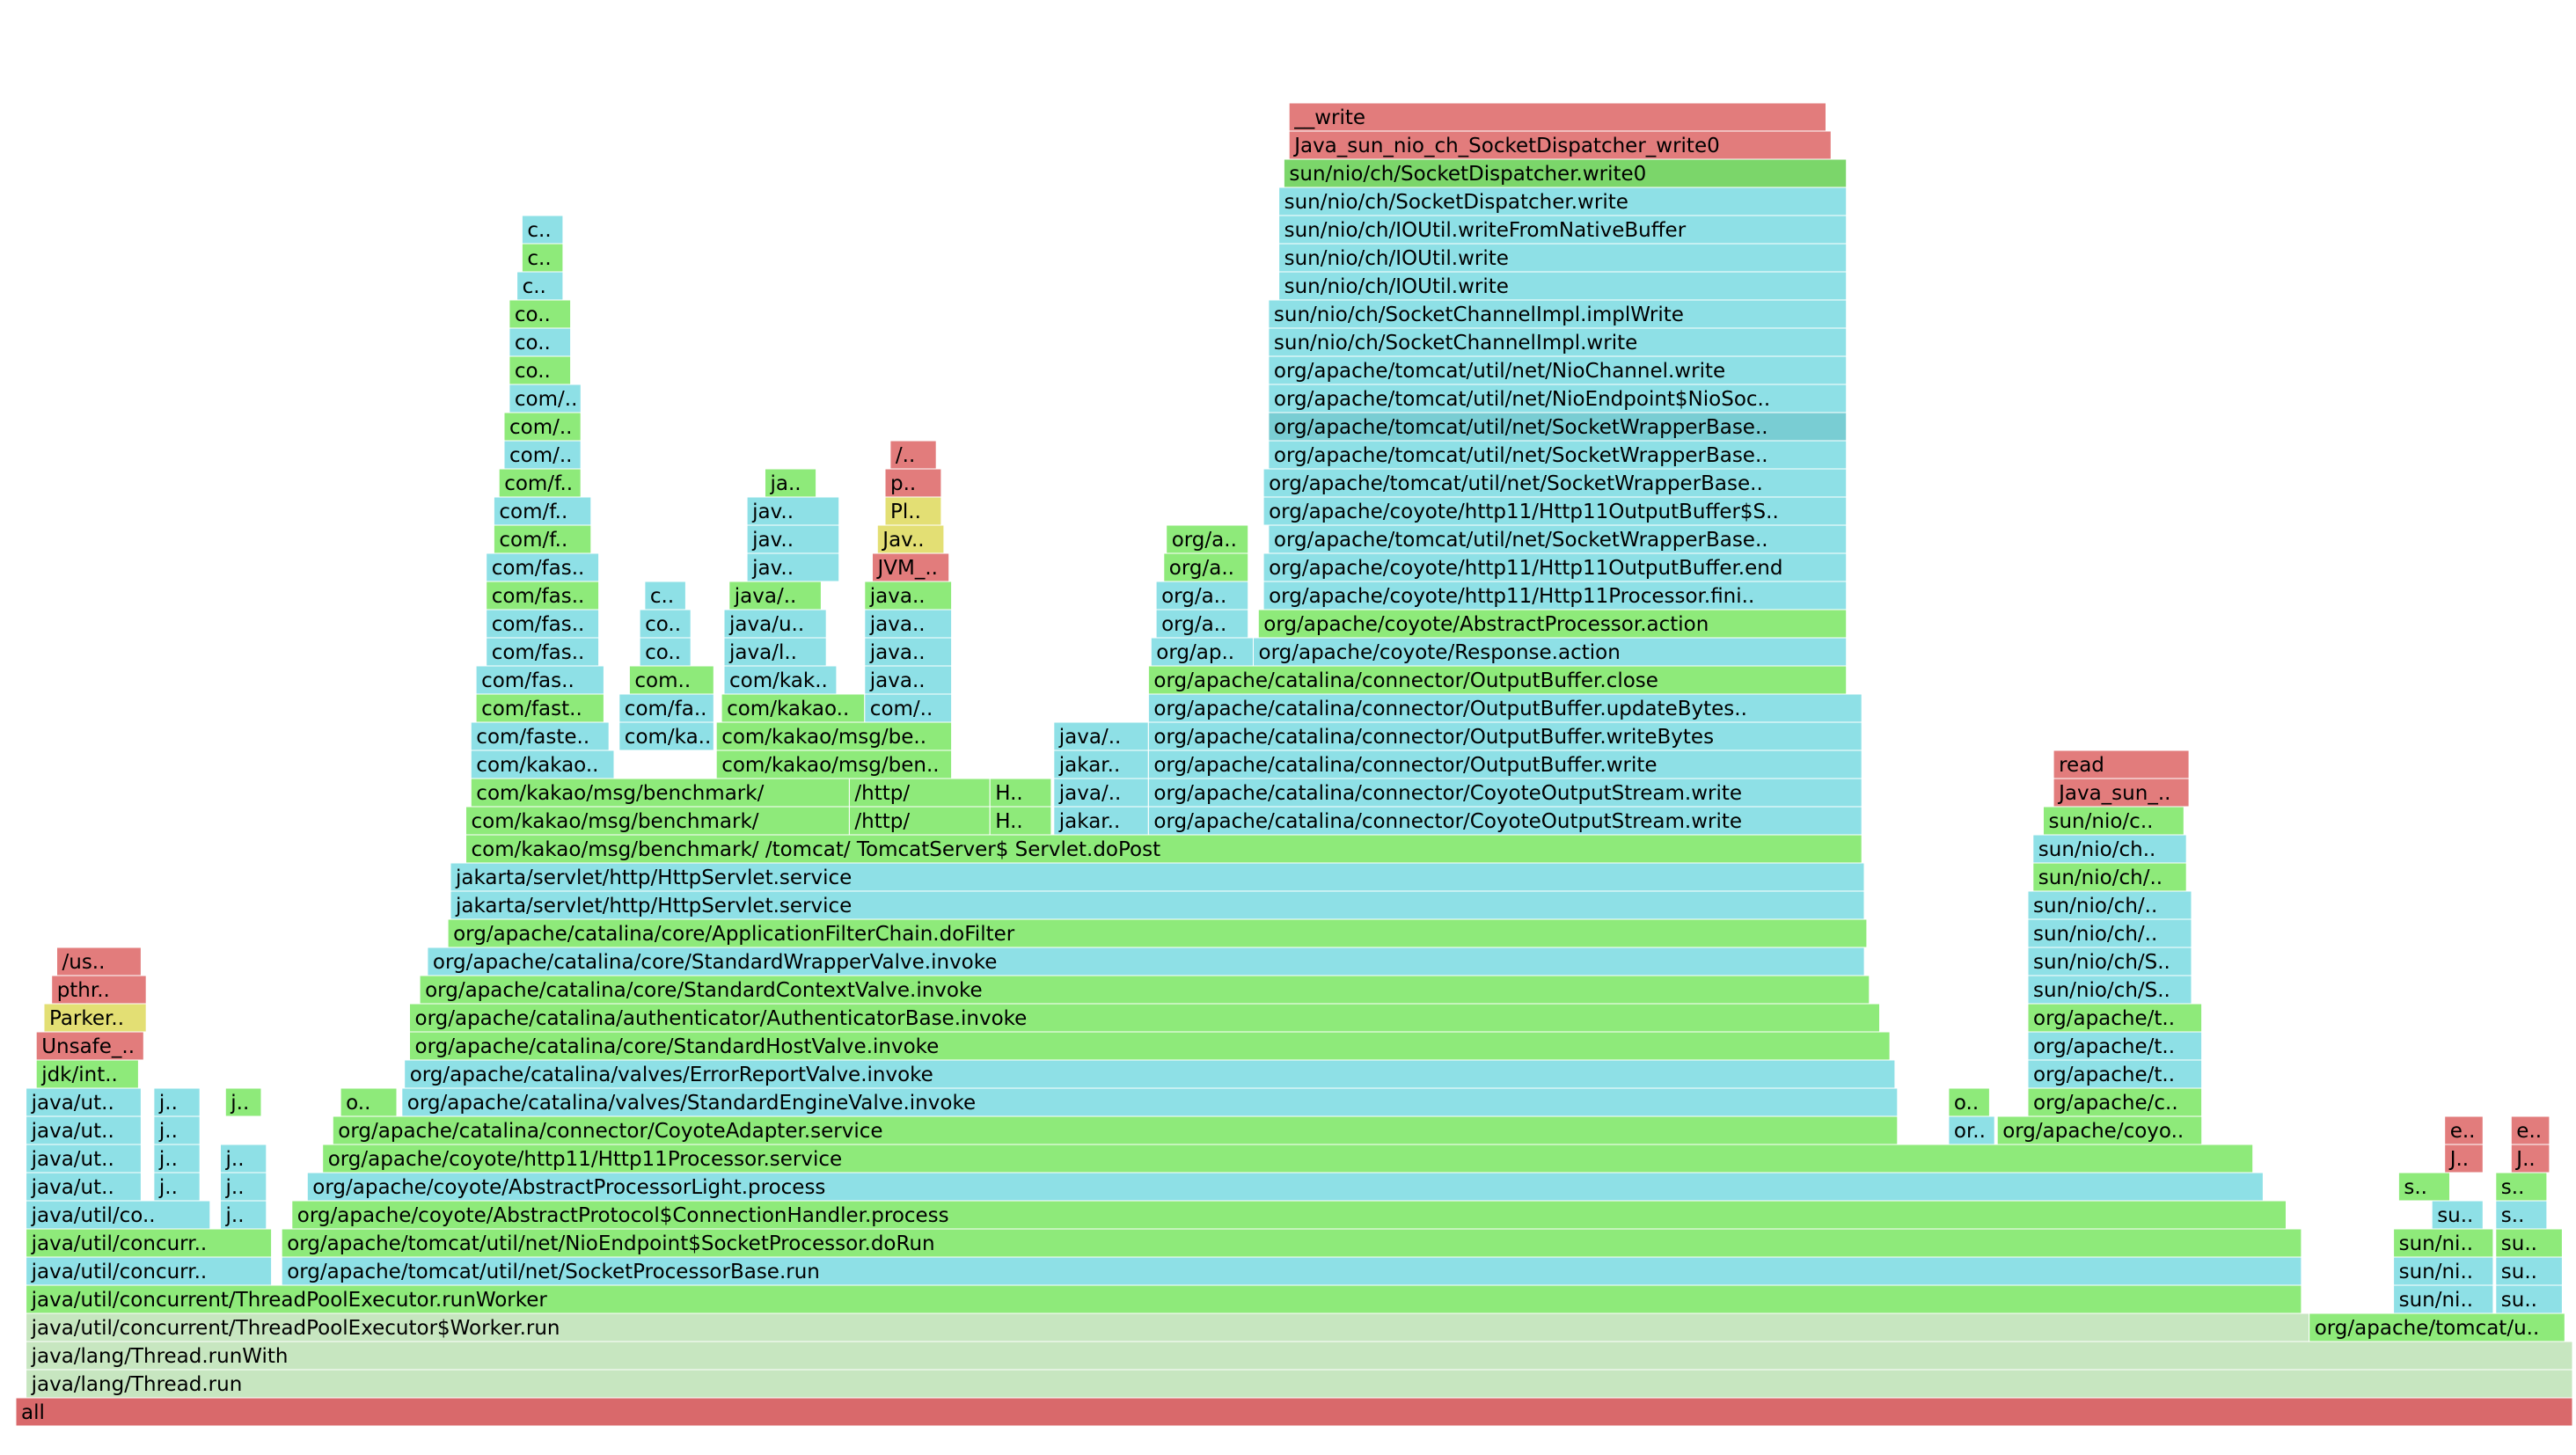 This screenshot has width=2576, height=1455. What do you see at coordinates (2464, 1130) in the screenshot?
I see `stack-frame: e..` at bounding box center [2464, 1130].